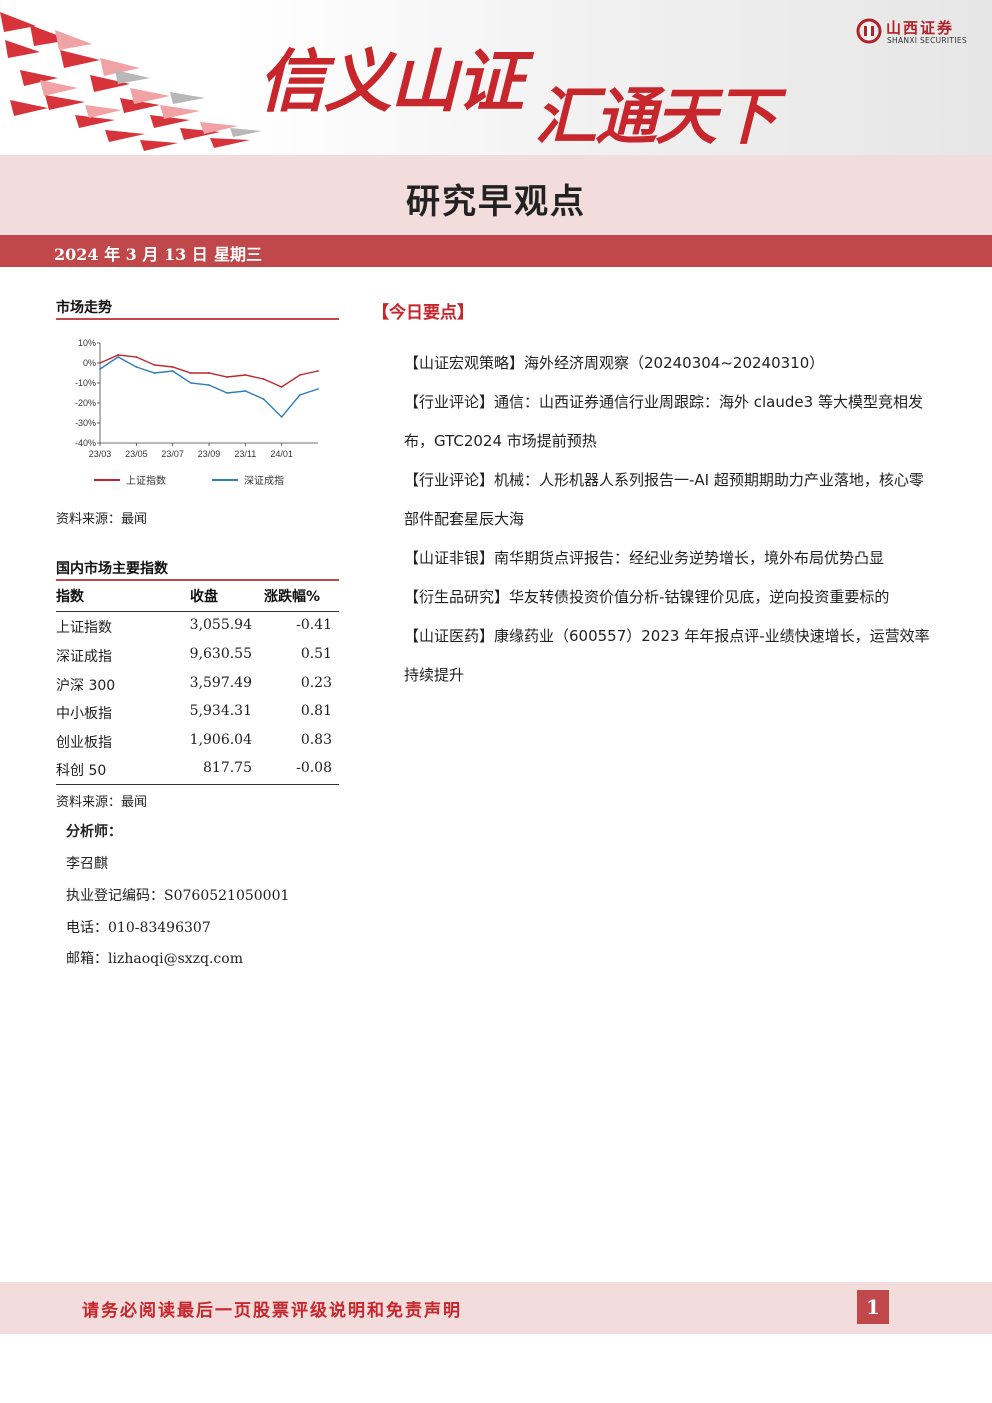 This screenshot has width=992, height=1403. I want to click on page-number: 1, so click(873, 1307).